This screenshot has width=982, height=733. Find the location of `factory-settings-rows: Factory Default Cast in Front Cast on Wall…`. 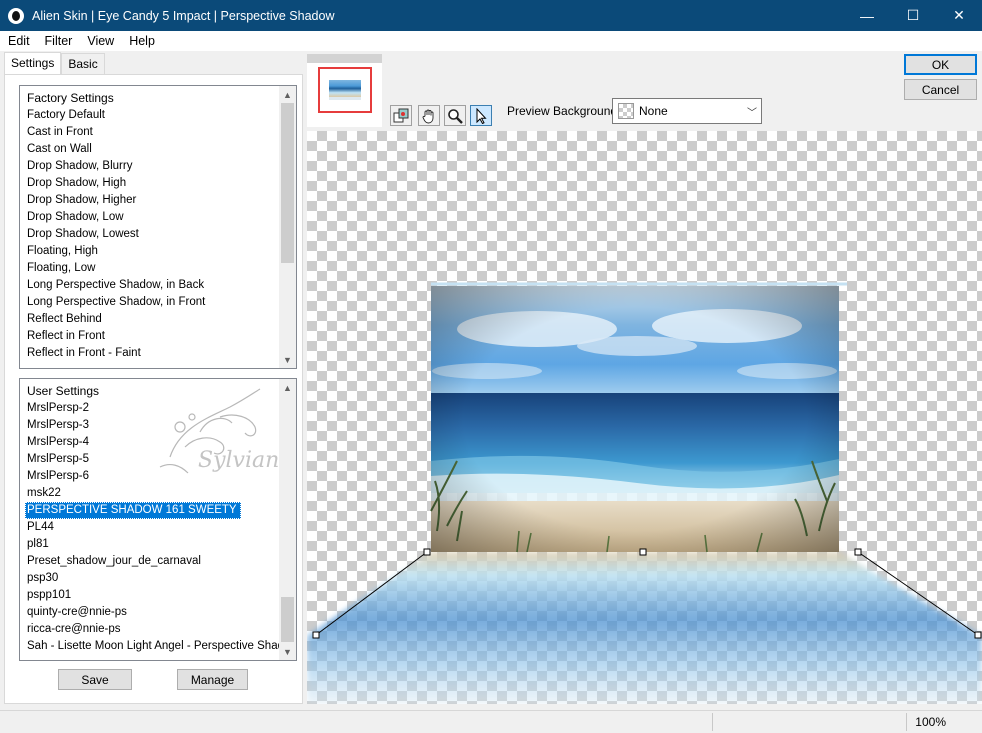

factory-settings-rows: Factory Default Cast in Front Cast on Wall… is located at coordinates (158, 234).